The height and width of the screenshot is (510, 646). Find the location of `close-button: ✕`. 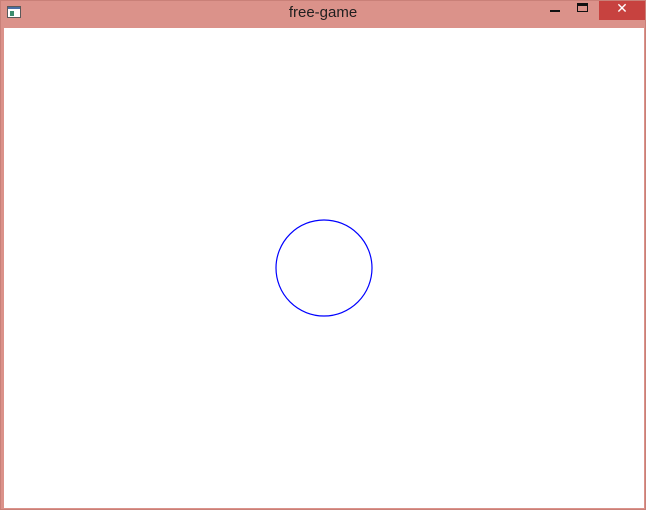

close-button: ✕ is located at coordinates (622, 10).